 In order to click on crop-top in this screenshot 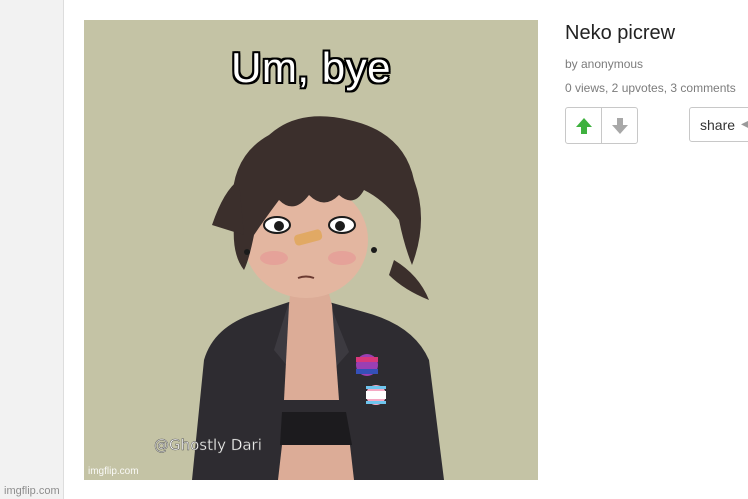, I will do `click(316, 428)`.